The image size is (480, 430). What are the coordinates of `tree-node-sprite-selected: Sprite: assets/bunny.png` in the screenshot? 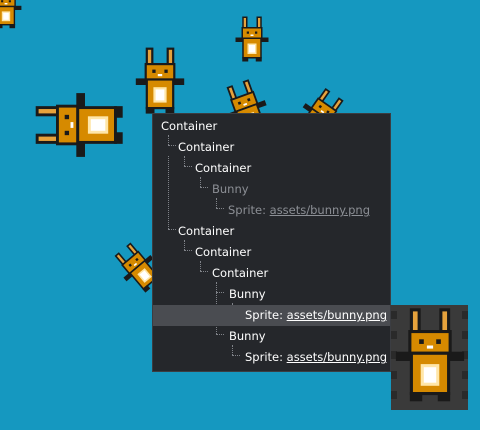 It's located at (271, 315).